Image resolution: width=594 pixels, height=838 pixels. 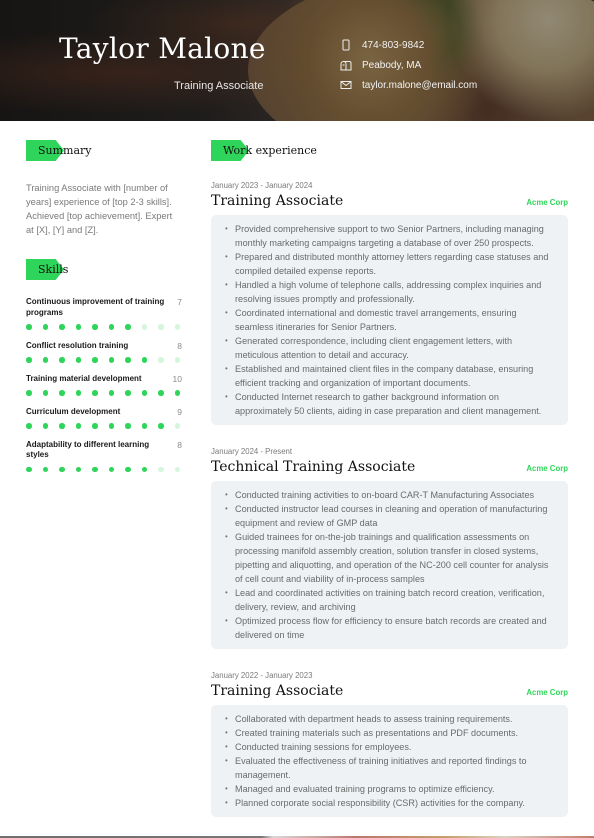 What do you see at coordinates (393, 45) in the screenshot?
I see `contact-phone-text: 474-803-9842` at bounding box center [393, 45].